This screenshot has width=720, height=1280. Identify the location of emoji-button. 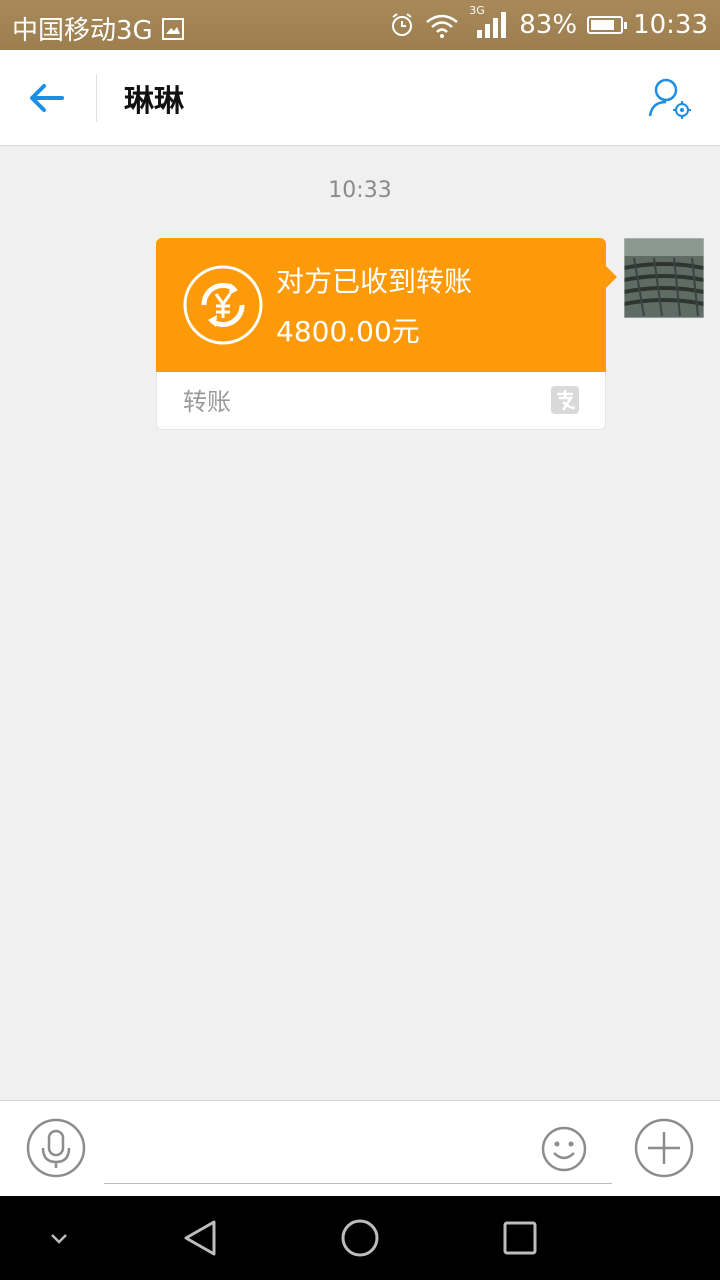
(564, 1149).